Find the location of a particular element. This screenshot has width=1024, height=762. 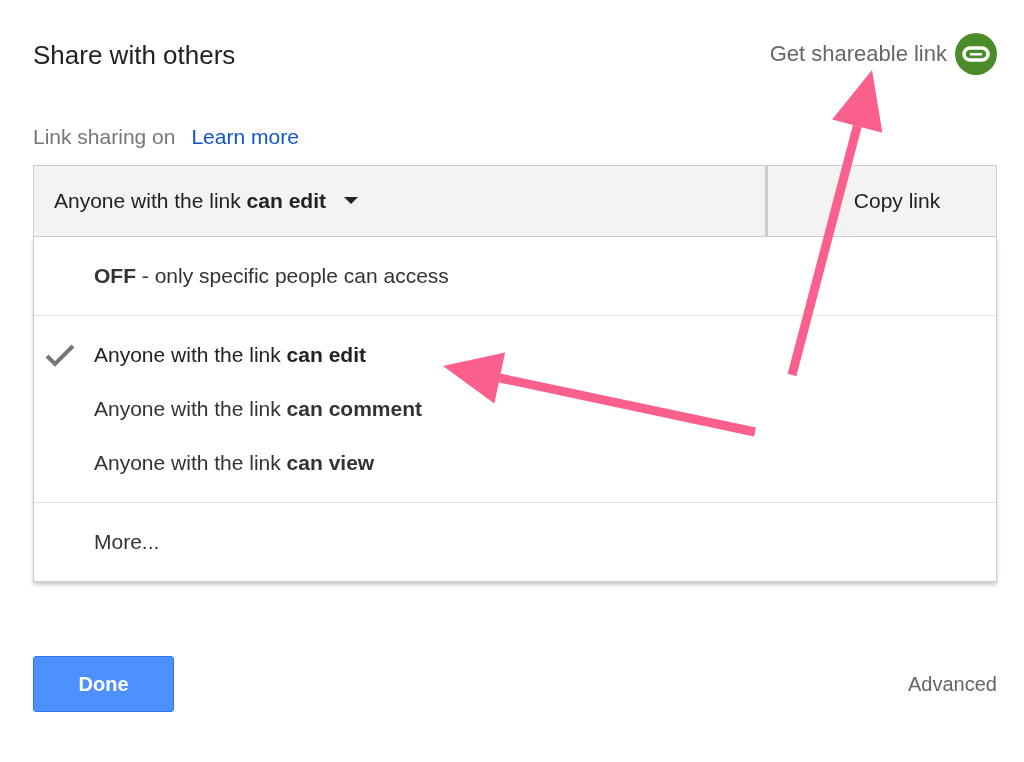

menu-option: Anyone with the link can edit is located at coordinates (230, 354).